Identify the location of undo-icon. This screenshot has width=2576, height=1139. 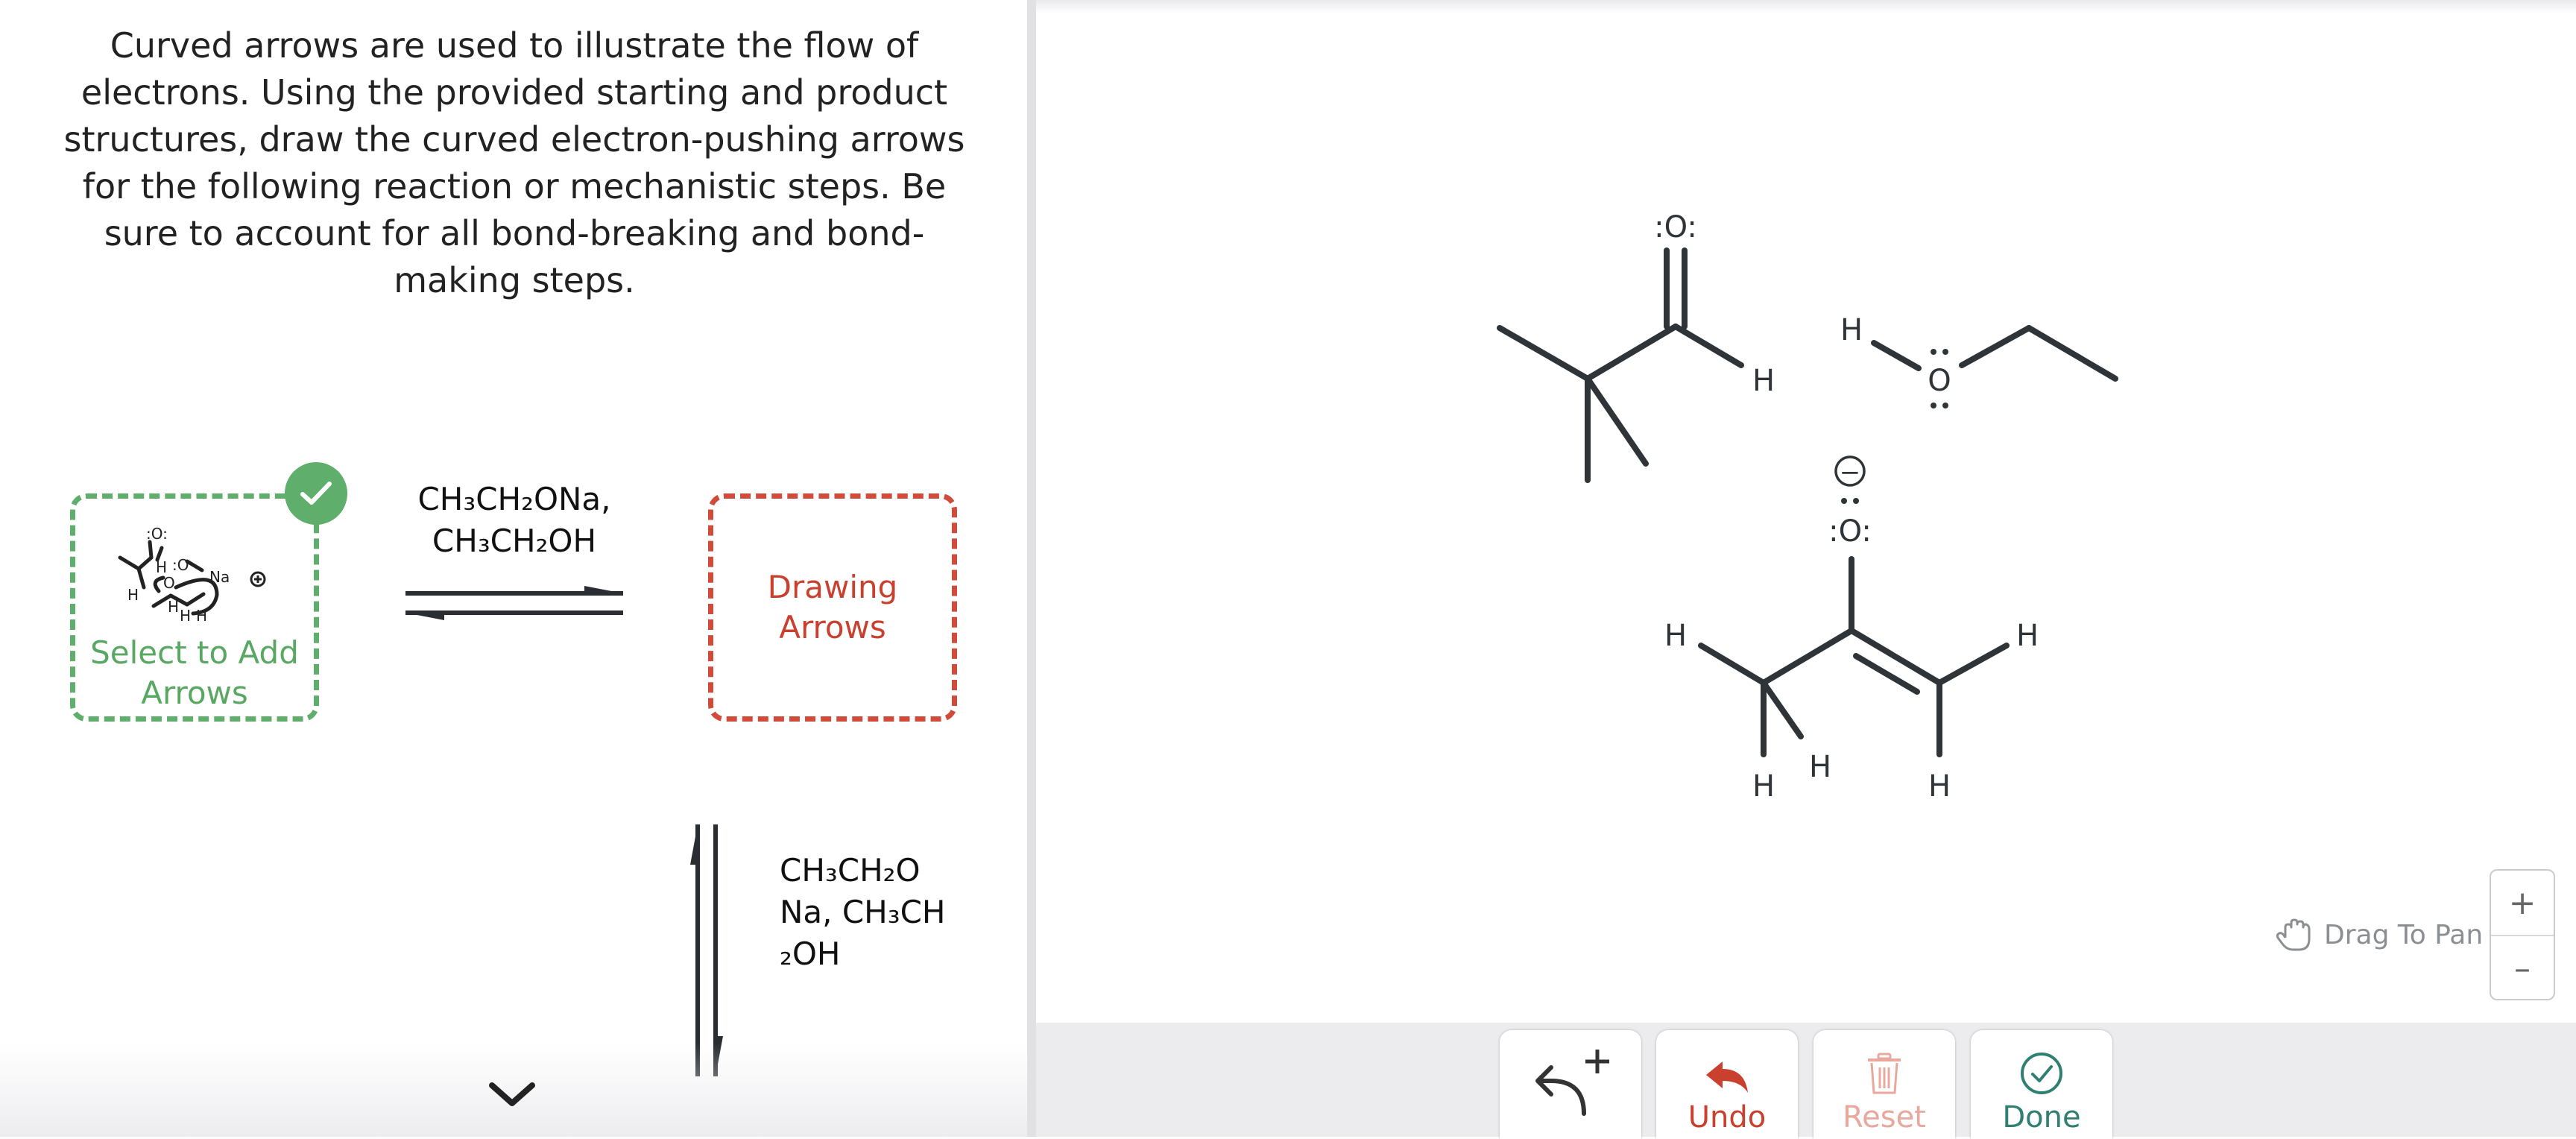
(1727, 1077).